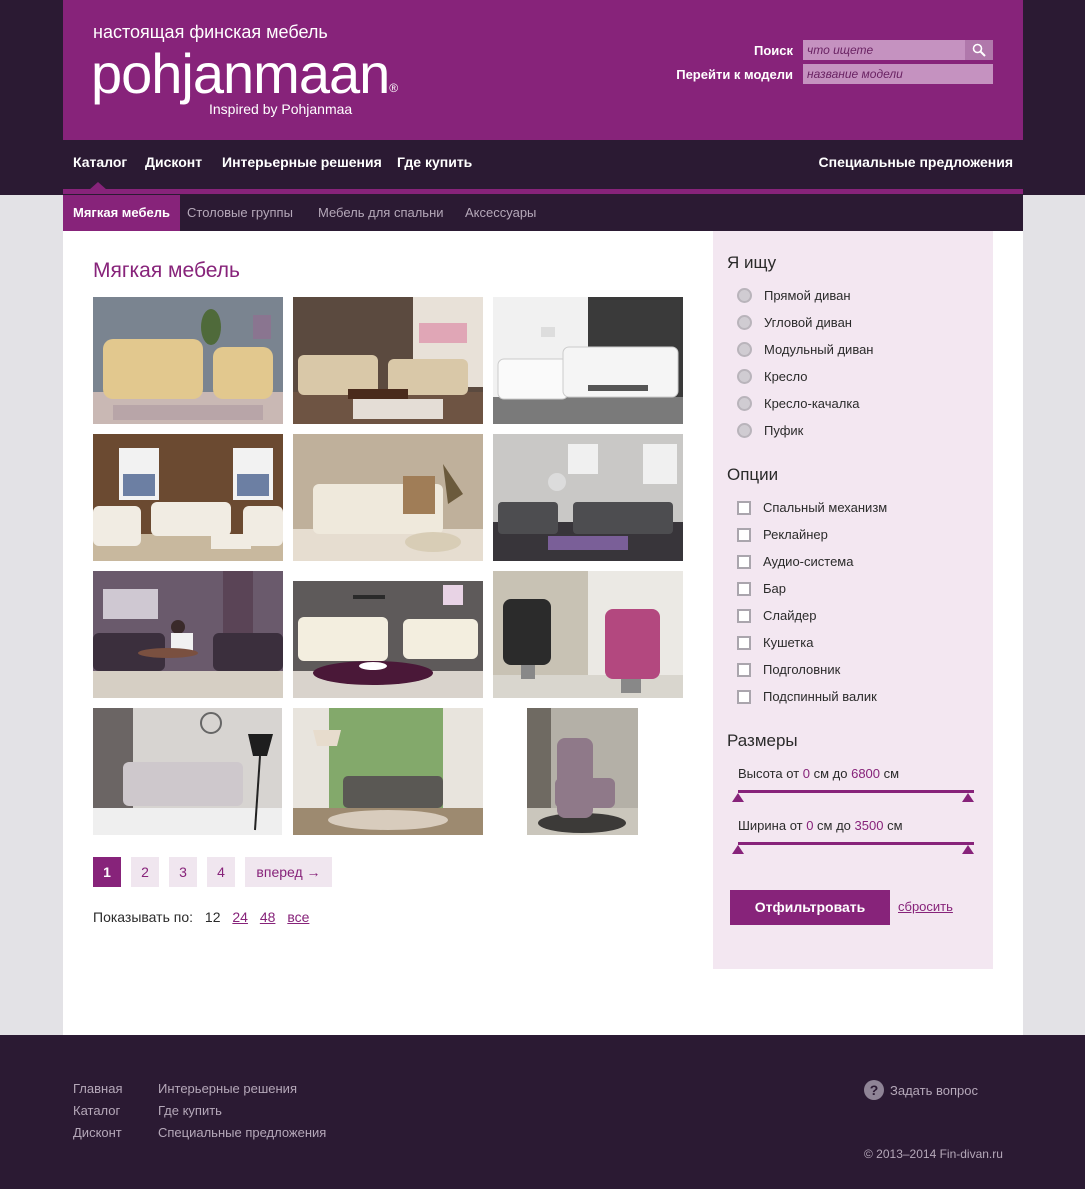 The width and height of the screenshot is (1085, 1189). What do you see at coordinates (434, 162) in the screenshot?
I see `nav-where-to-buy: Где купить` at bounding box center [434, 162].